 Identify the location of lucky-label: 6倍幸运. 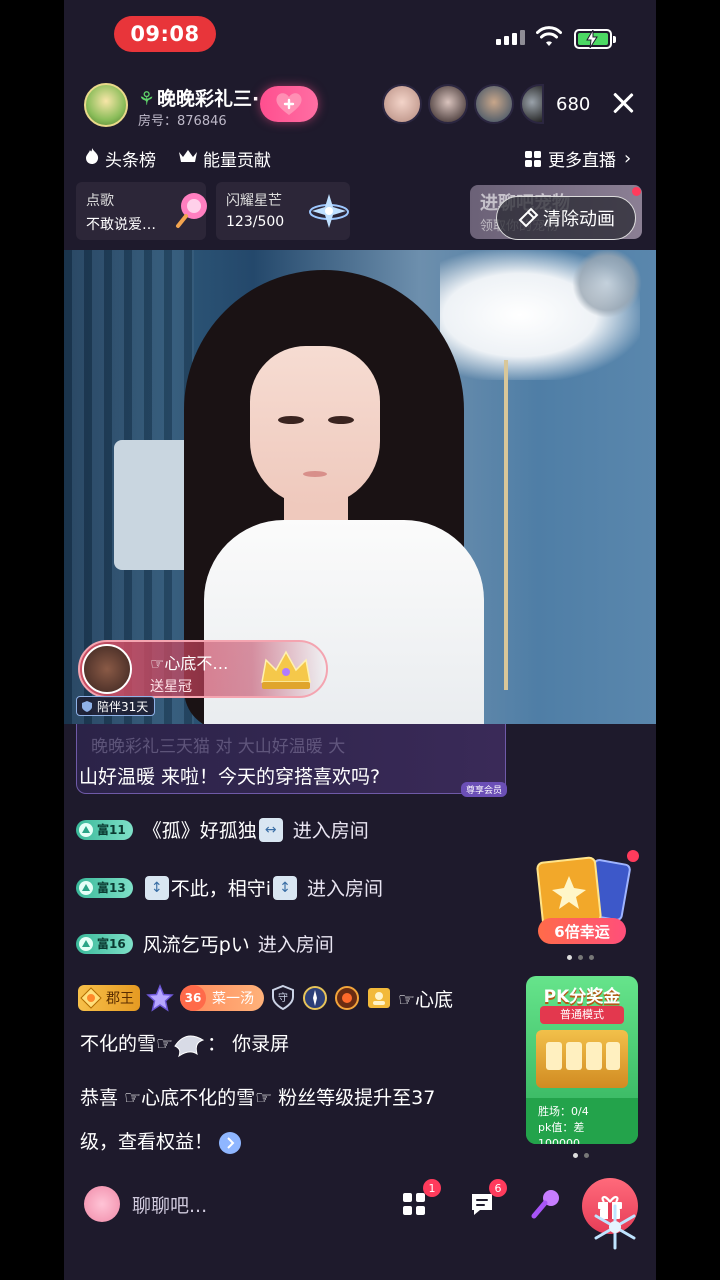
(582, 931).